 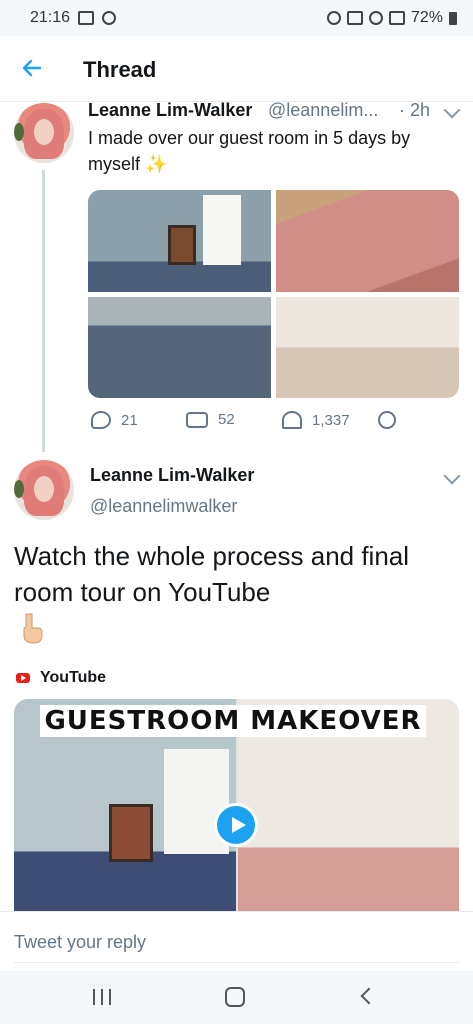 What do you see at coordinates (236, 825) in the screenshot?
I see `play-icon` at bounding box center [236, 825].